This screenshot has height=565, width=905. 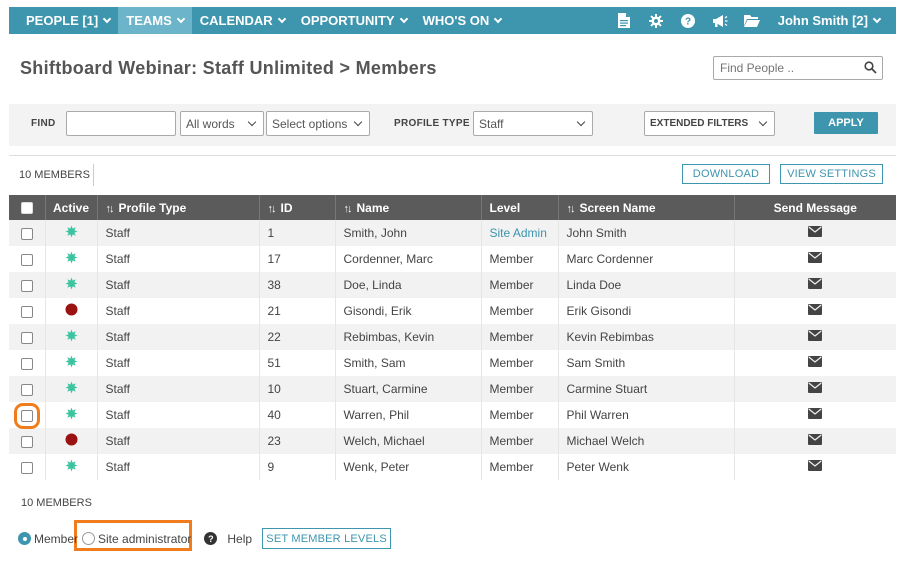 I want to click on find-people-input, so click(x=784, y=68).